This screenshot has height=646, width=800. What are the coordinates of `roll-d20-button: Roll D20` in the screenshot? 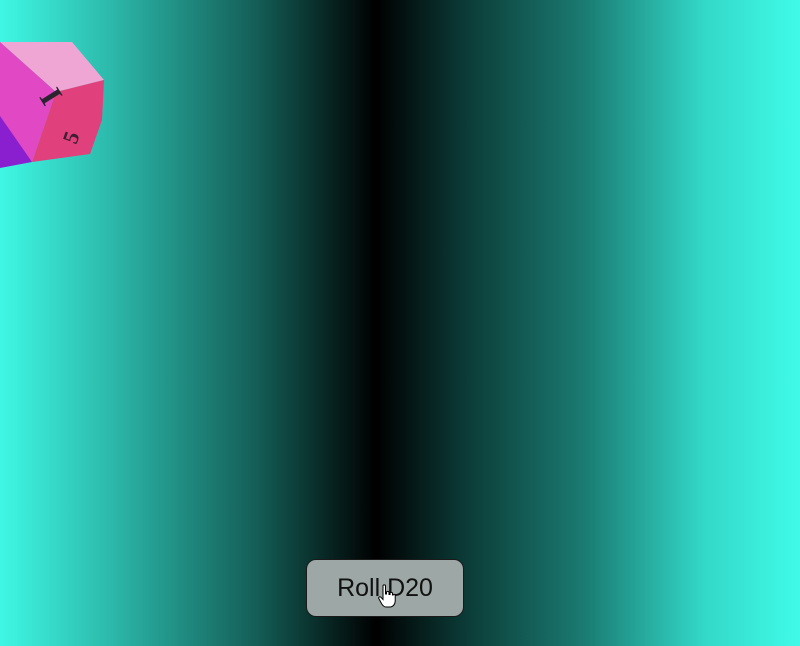 It's located at (385, 588).